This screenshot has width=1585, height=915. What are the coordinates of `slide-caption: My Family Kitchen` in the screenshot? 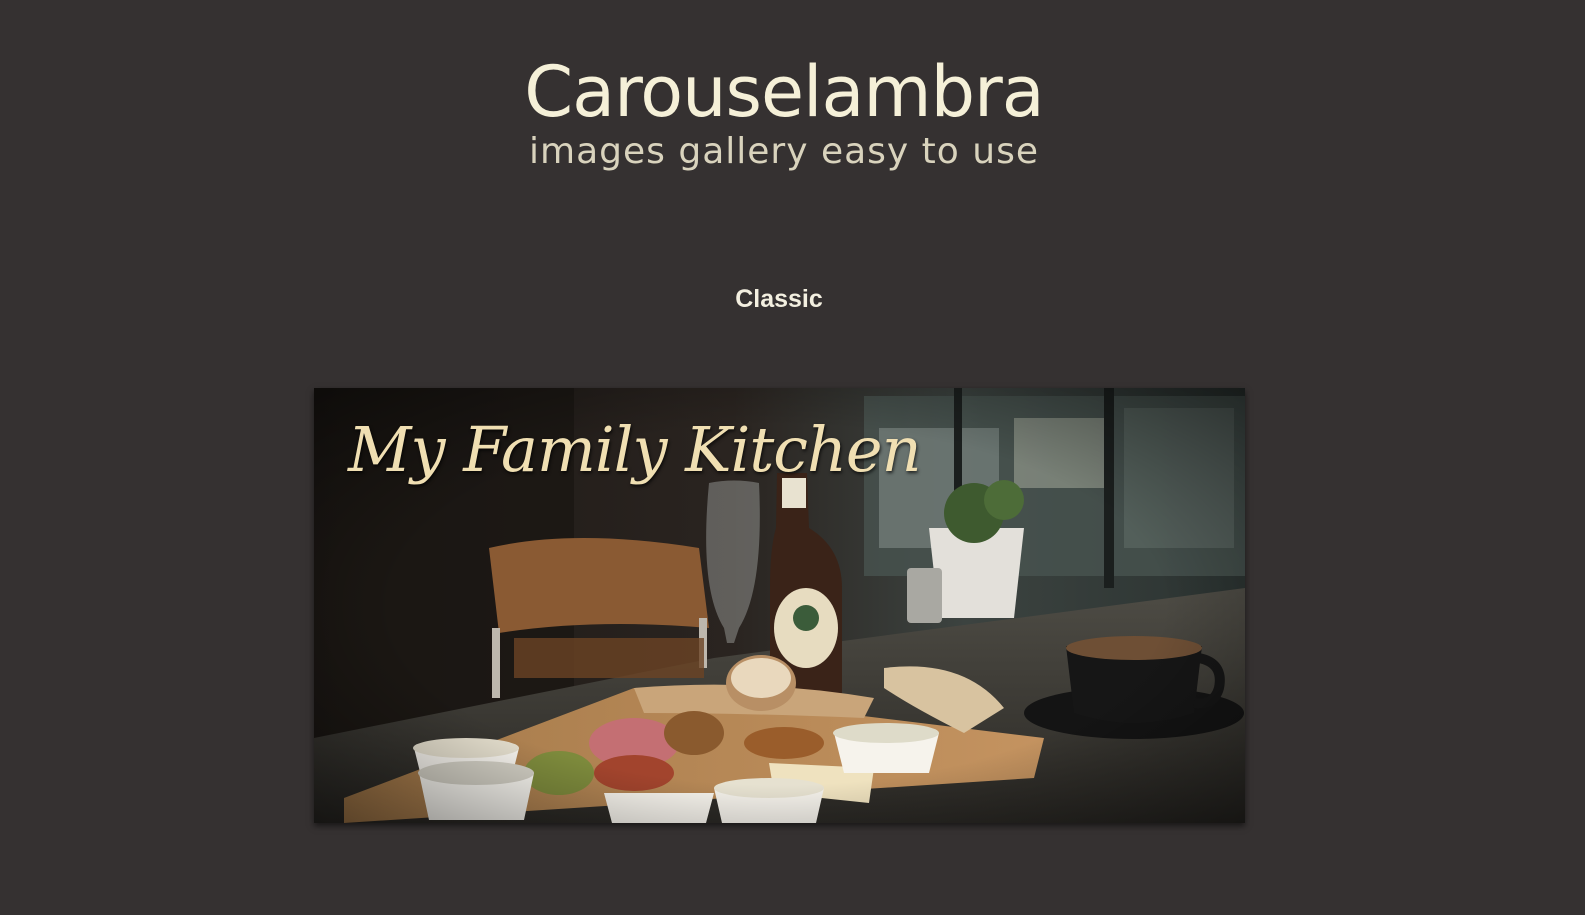 It's located at (635, 449).